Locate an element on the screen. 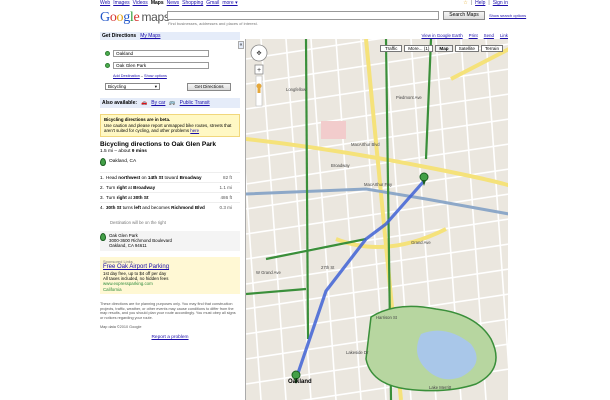  bus-icon: 🚌 is located at coordinates (172, 103).